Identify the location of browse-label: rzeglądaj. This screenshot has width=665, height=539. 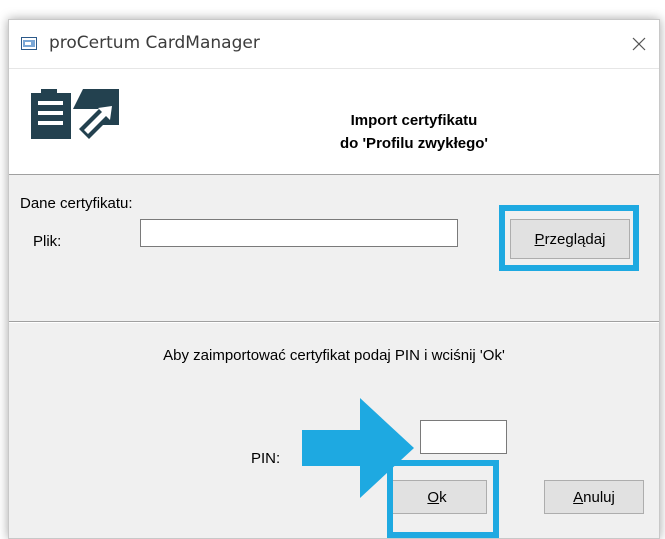
(575, 239).